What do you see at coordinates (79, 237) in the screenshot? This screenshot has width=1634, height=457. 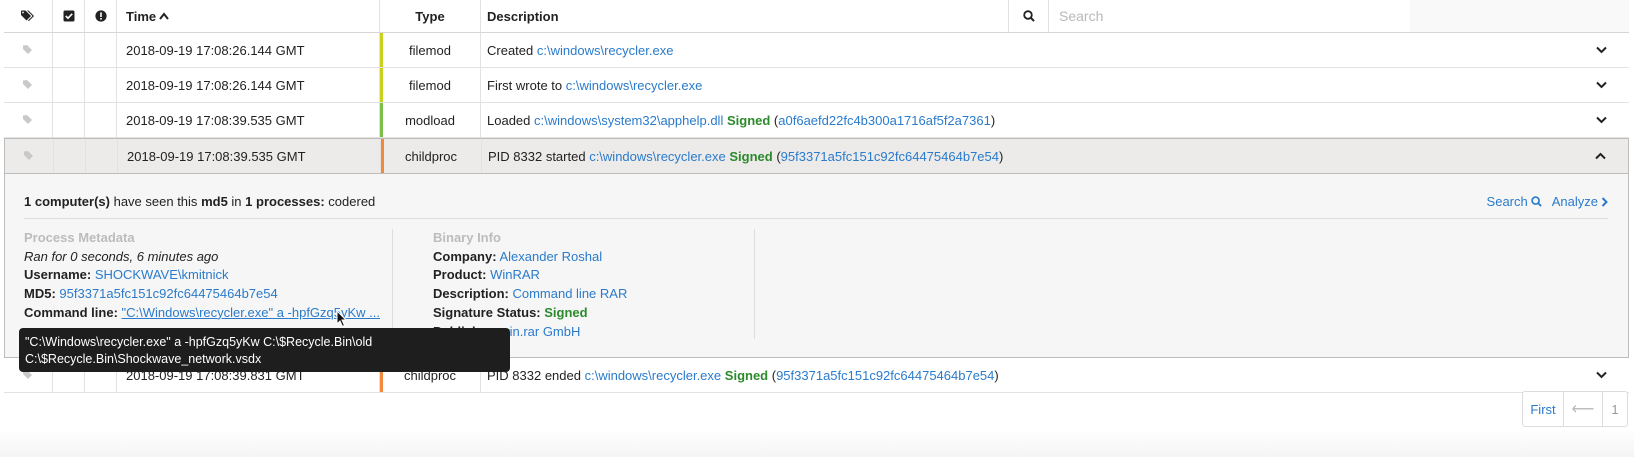 I see `process-metadata-title: Process Metadata` at bounding box center [79, 237].